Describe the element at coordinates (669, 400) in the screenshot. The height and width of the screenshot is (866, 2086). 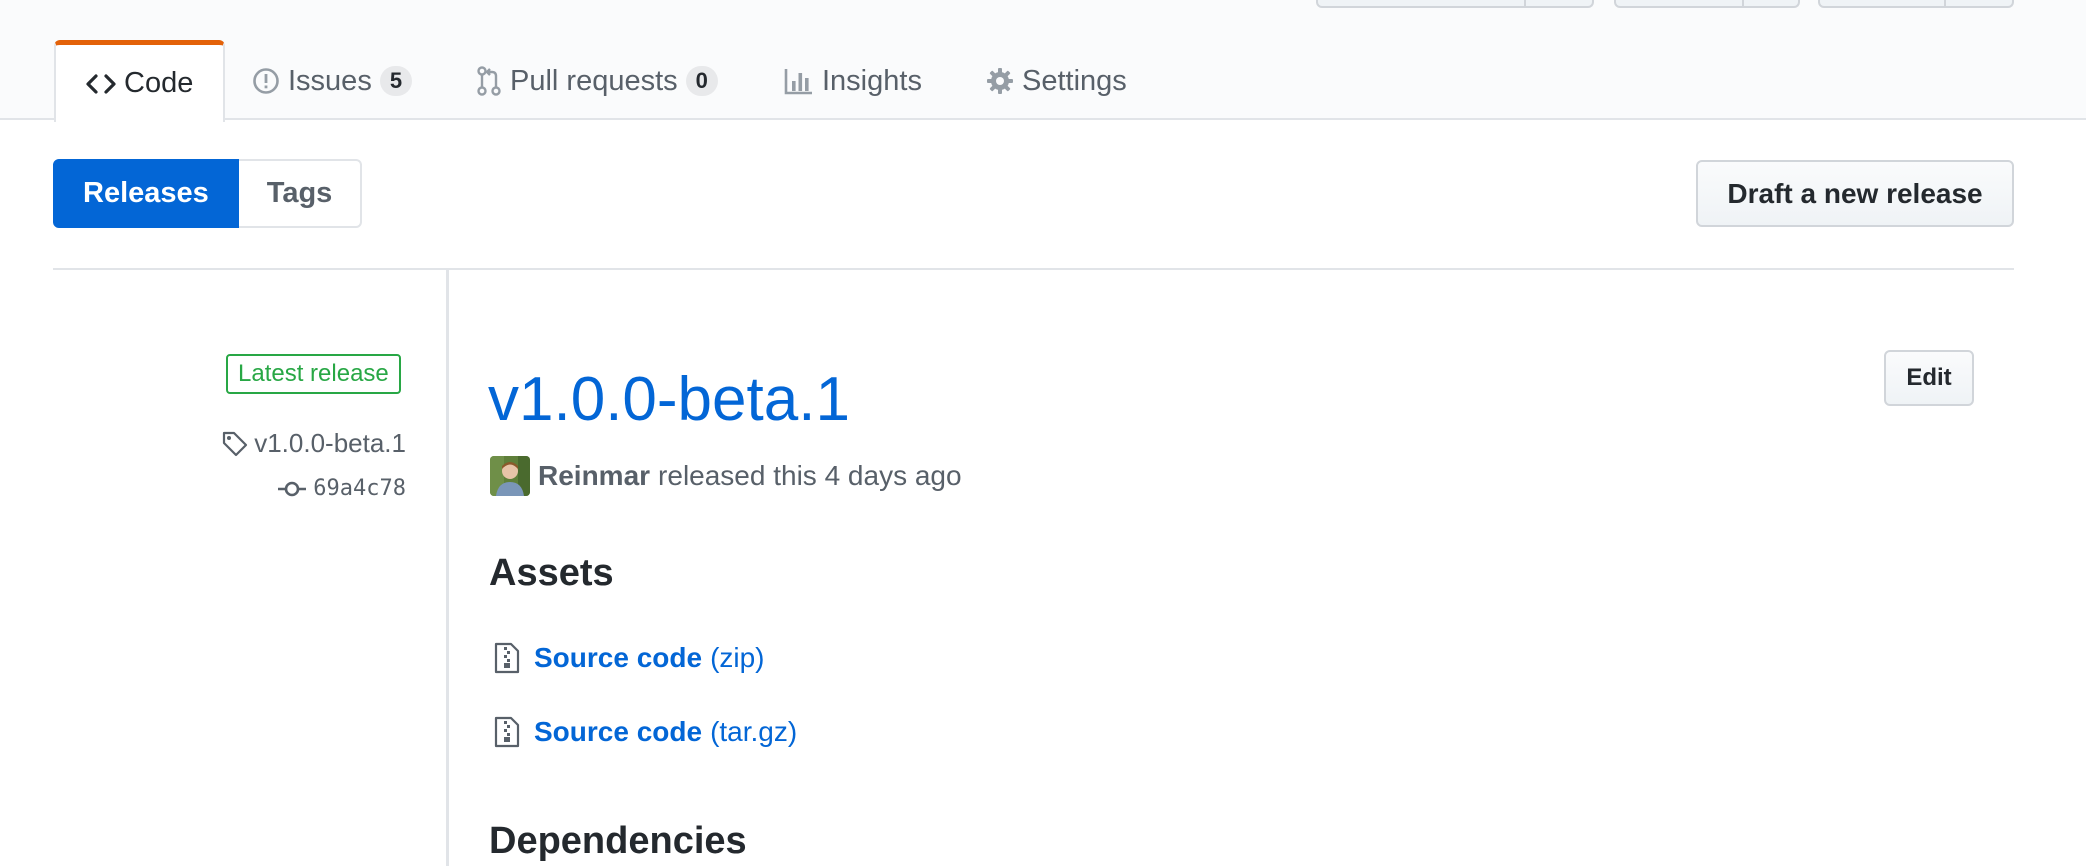
I see `release-title: v1.0.0-beta.1` at that location.